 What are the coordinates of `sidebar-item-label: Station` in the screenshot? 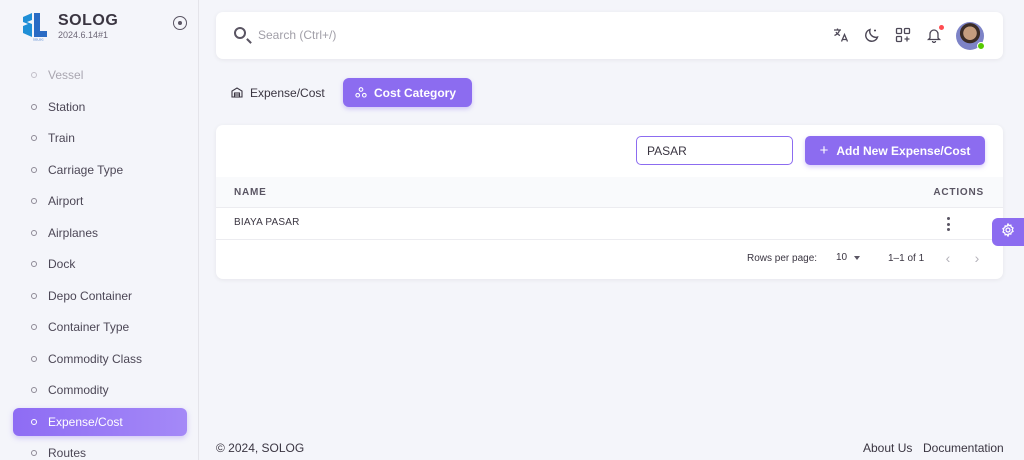 It's located at (67, 106).